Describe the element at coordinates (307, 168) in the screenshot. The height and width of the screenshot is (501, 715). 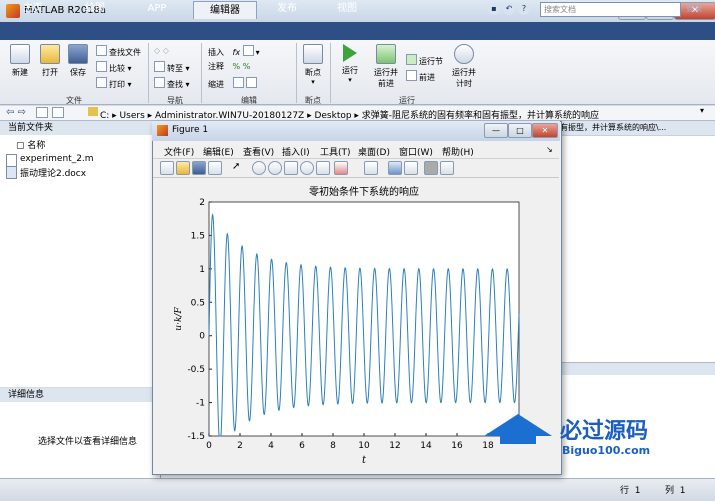
I see `rotate-icon` at that location.